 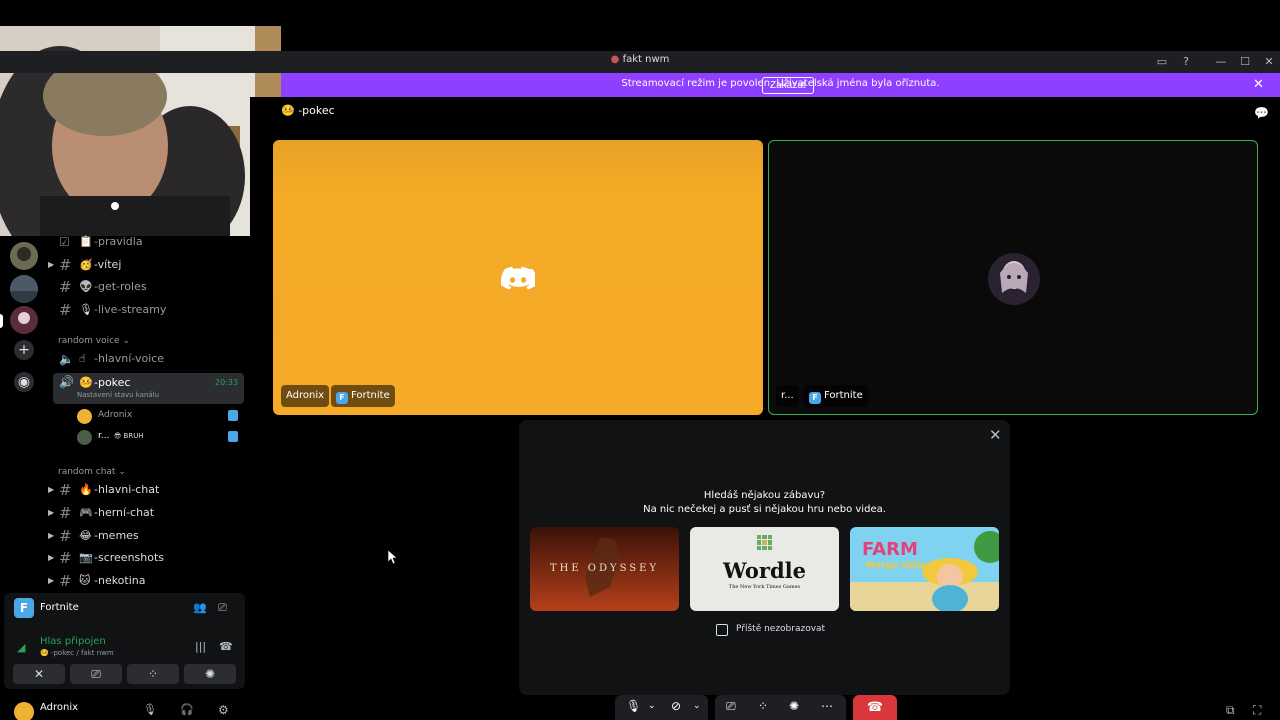 What do you see at coordinates (223, 710) in the screenshot?
I see `settings-gear-icon: ⚙` at bounding box center [223, 710].